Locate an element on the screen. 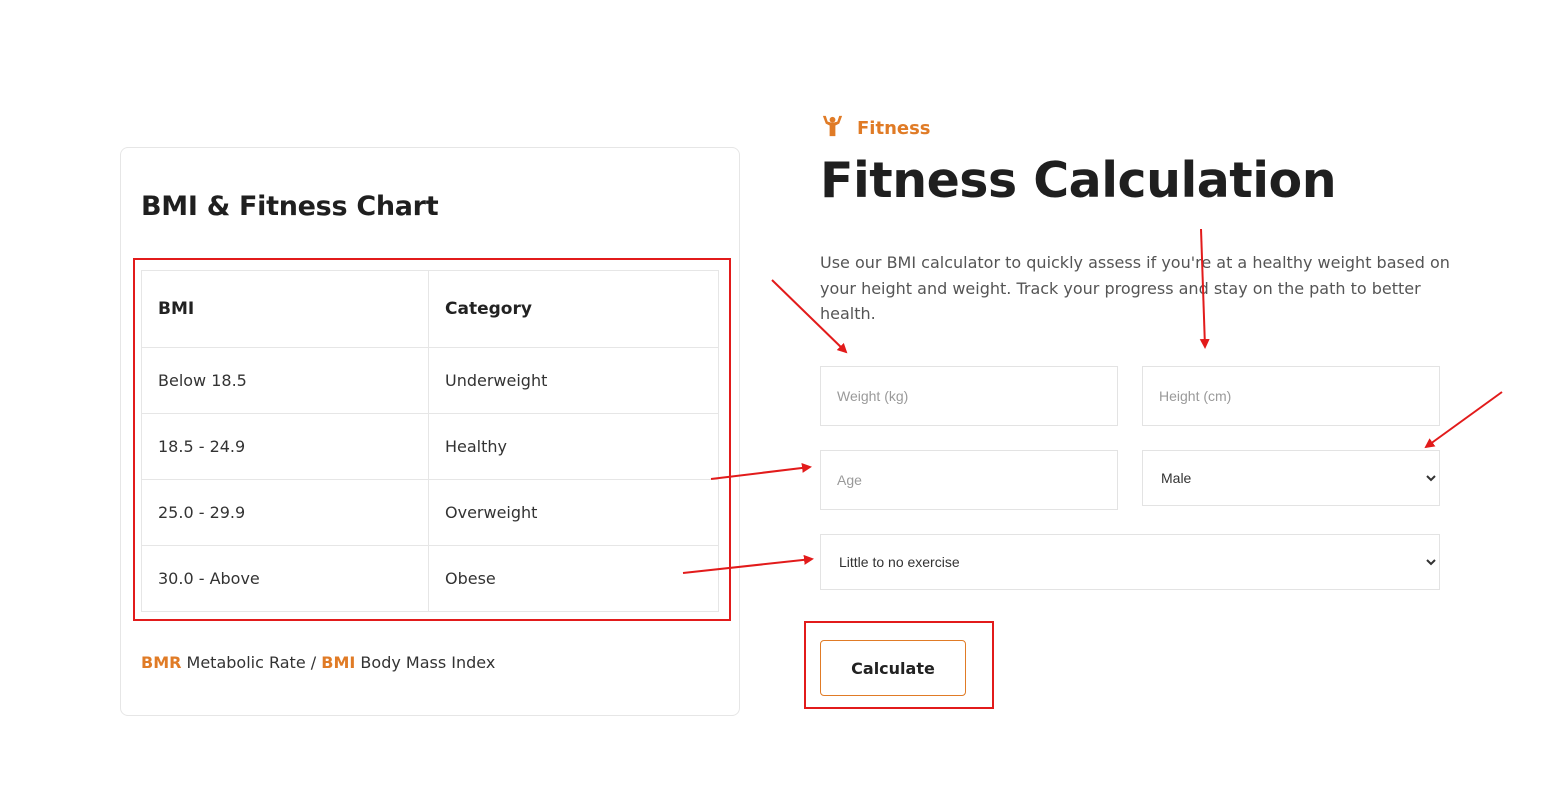 This screenshot has height=806, width=1546. chart-card-title: BMI & Fitness Chart is located at coordinates (290, 206).